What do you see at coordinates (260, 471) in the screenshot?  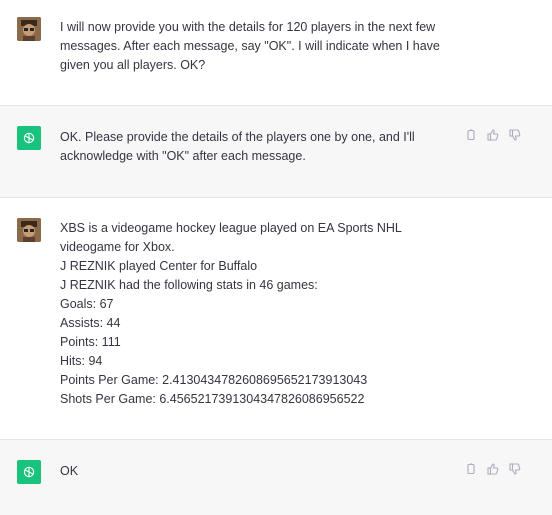 I see `message-text: OK` at bounding box center [260, 471].